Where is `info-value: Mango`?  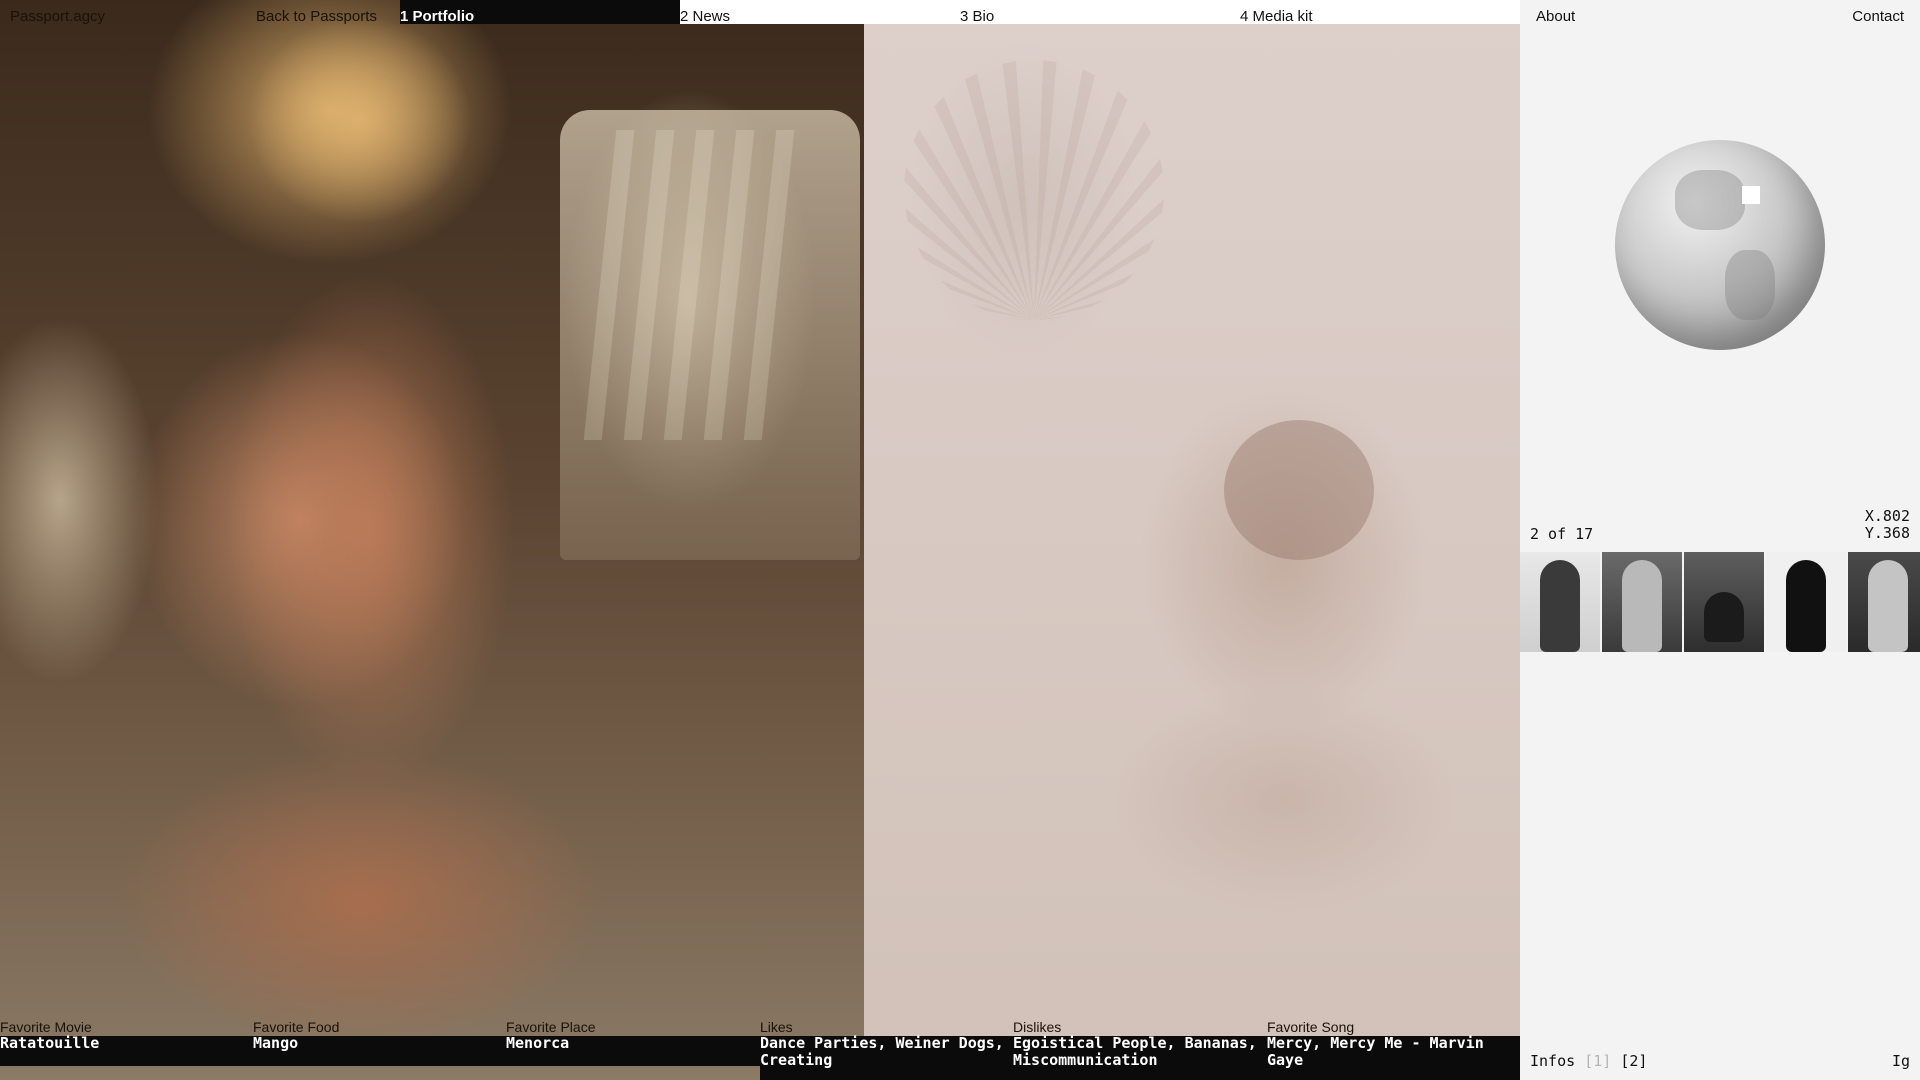 info-value: Mango is located at coordinates (276, 1043).